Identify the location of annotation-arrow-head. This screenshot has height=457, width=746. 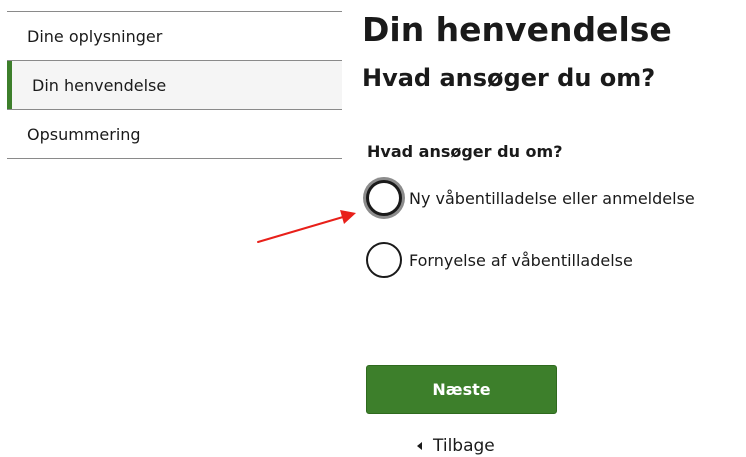
(348, 217).